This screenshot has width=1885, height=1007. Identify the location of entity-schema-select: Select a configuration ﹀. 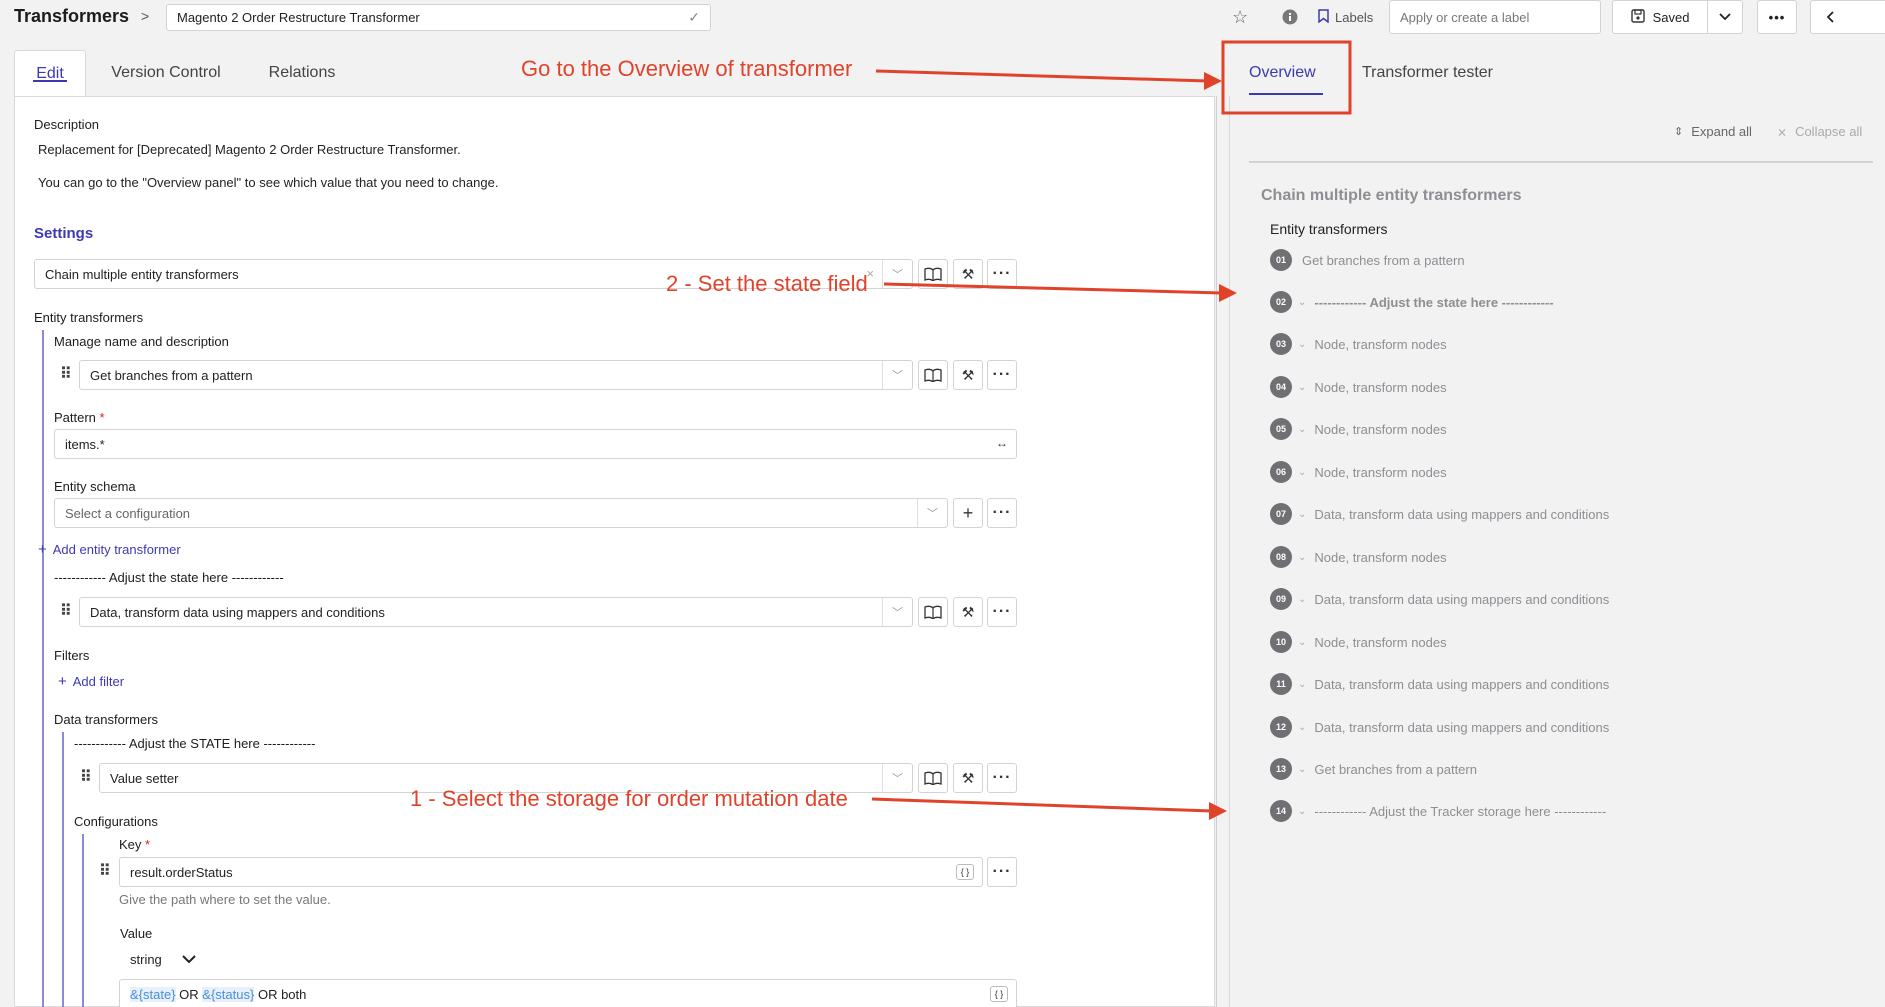
(501, 513).